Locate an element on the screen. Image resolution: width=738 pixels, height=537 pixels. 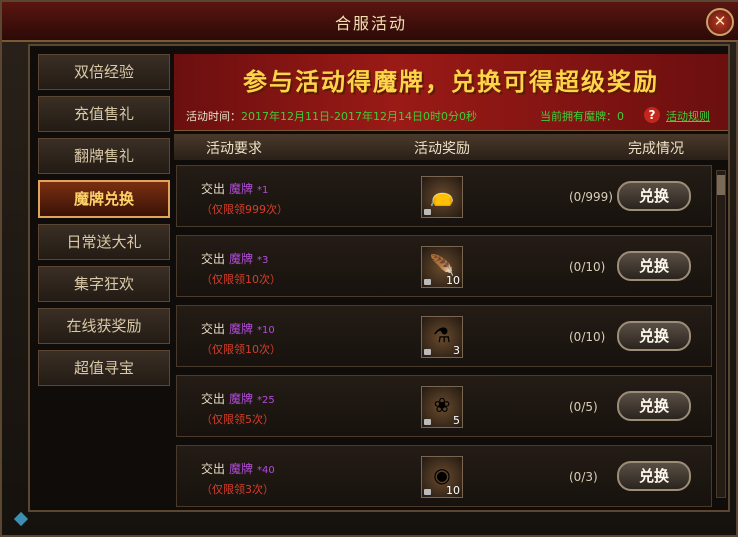
close-button: ✕ is located at coordinates (720, 22).